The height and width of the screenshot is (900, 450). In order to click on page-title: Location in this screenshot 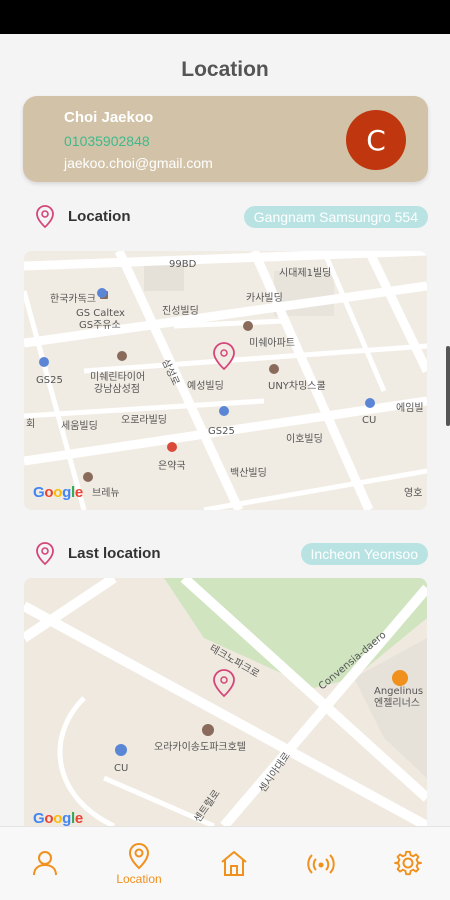, I will do `click(225, 69)`.